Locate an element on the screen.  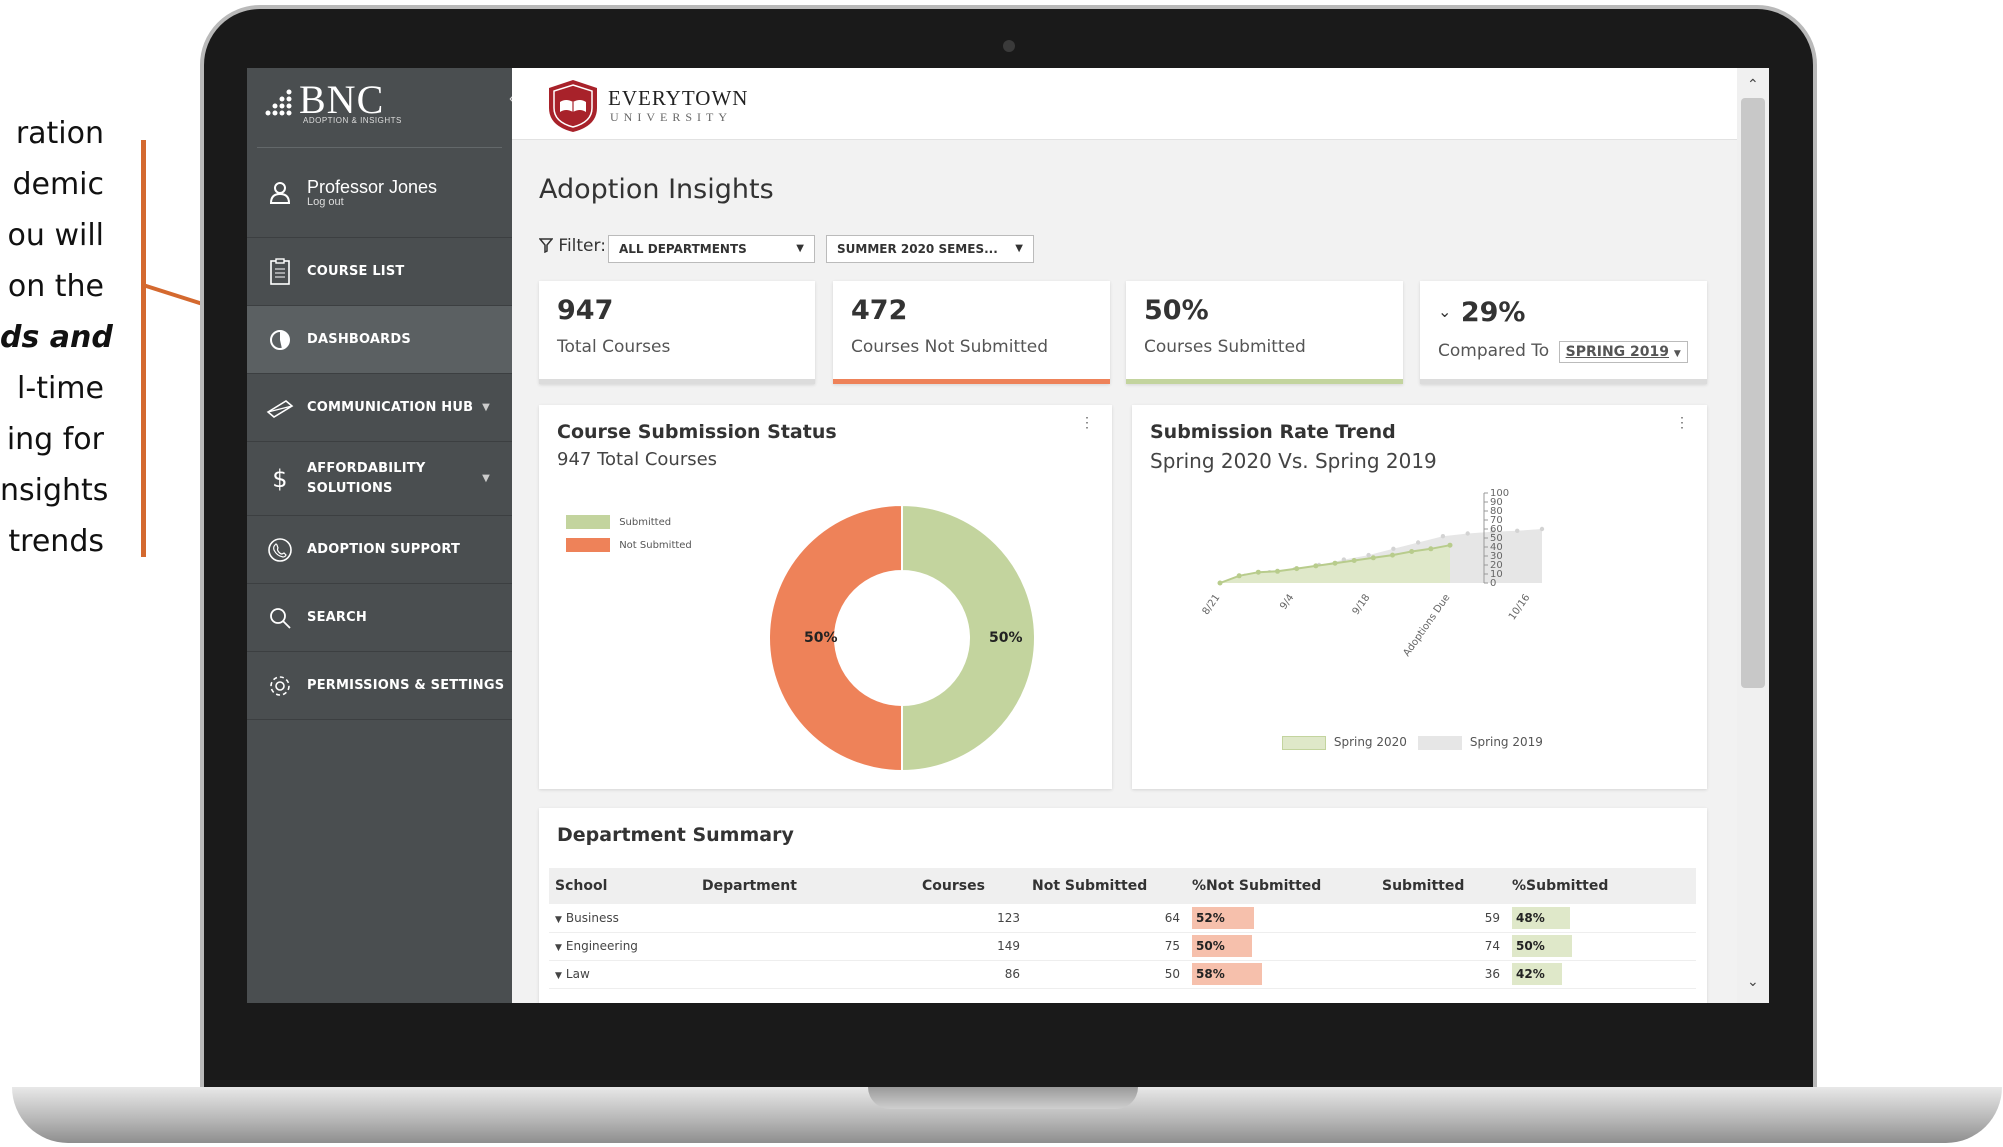
sidebar-item-adoption-support: ADOPTION SUPPORT is located at coordinates (379, 550).